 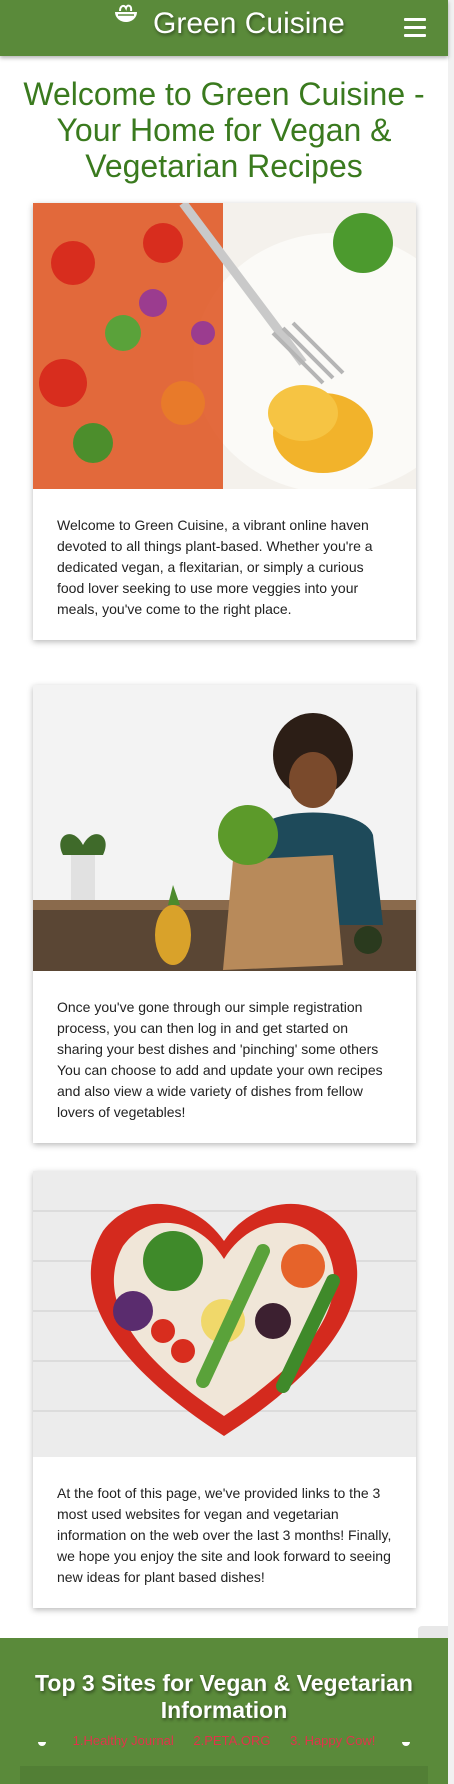 What do you see at coordinates (224, 1314) in the screenshot?
I see `heart-shaped-vegetable-plate-photo` at bounding box center [224, 1314].